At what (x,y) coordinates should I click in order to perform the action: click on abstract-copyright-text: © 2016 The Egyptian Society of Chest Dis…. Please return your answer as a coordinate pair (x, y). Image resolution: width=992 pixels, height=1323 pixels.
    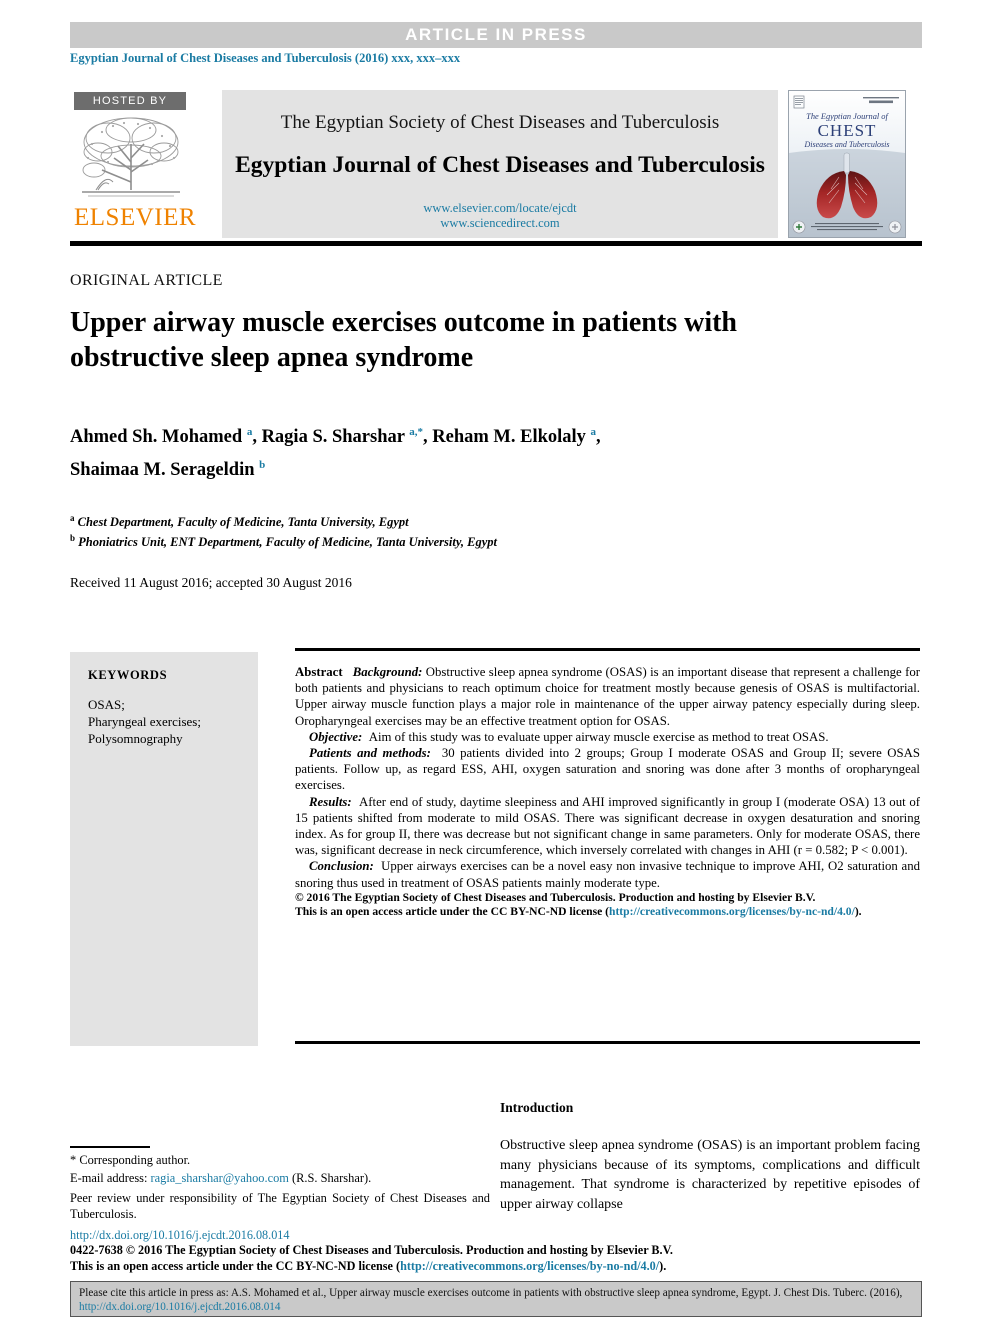
    Looking at the image, I should click on (555, 897).